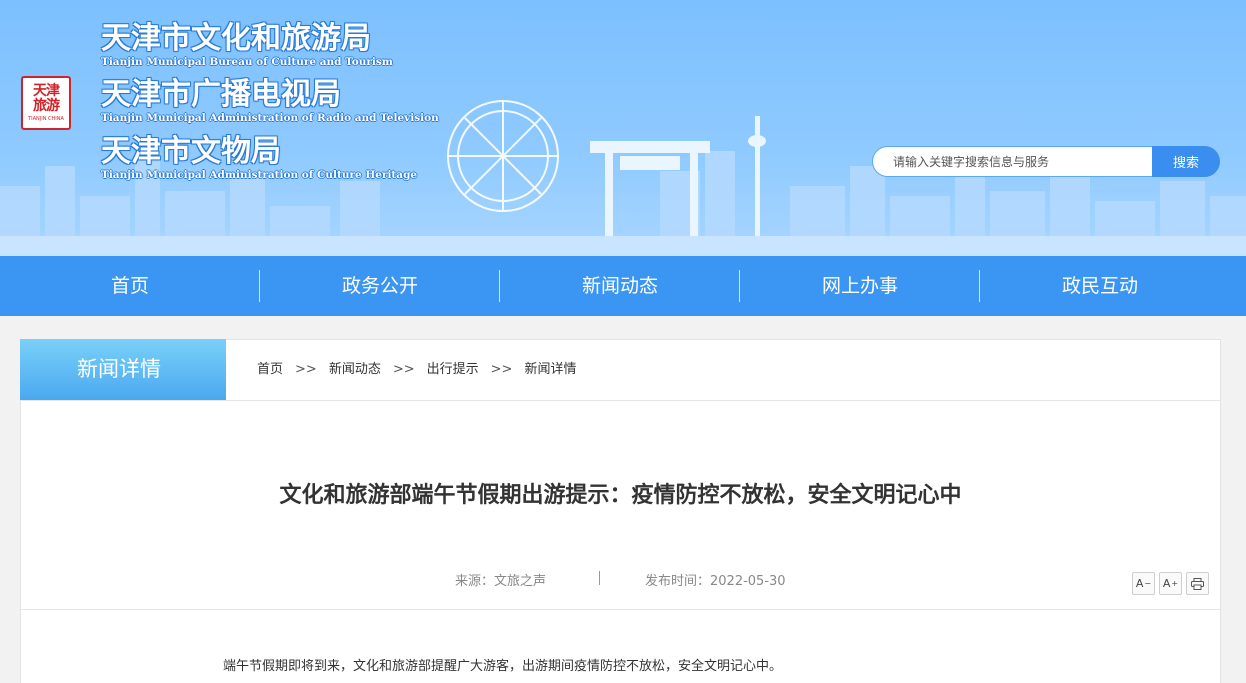 This screenshot has width=1246, height=683. Describe the element at coordinates (453, 370) in the screenshot. I see `breadcrumb-travel-tips: 出行提示` at that location.